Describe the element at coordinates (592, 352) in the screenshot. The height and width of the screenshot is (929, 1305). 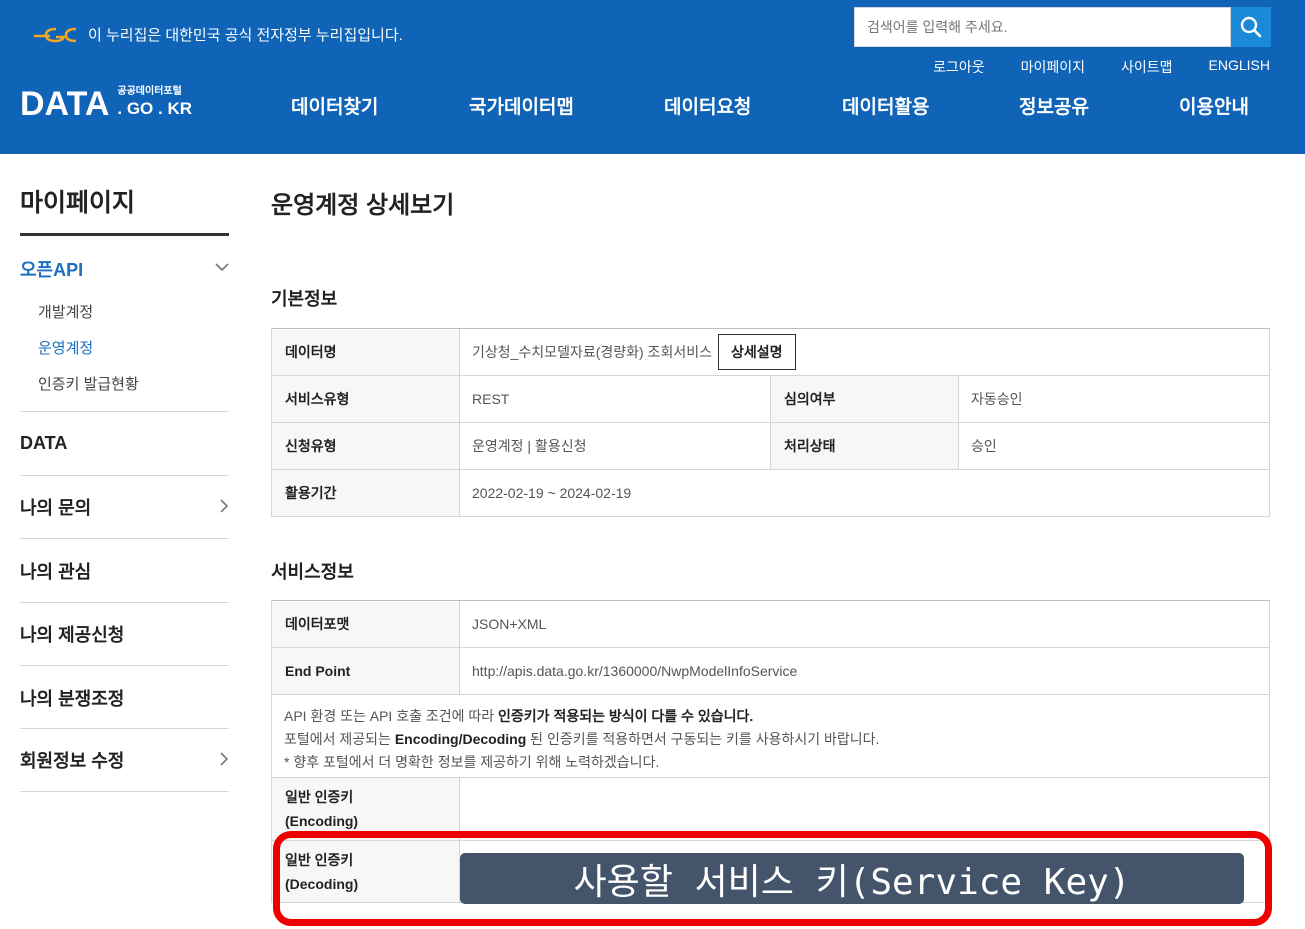
I see `data-name-value: 기상청_수치모델자료(경량화) 조회서비스` at that location.